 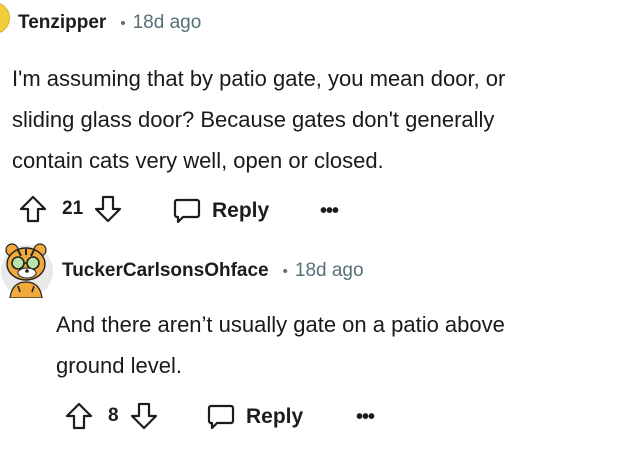 What do you see at coordinates (73, 208) in the screenshot?
I see `vote-count: 21` at bounding box center [73, 208].